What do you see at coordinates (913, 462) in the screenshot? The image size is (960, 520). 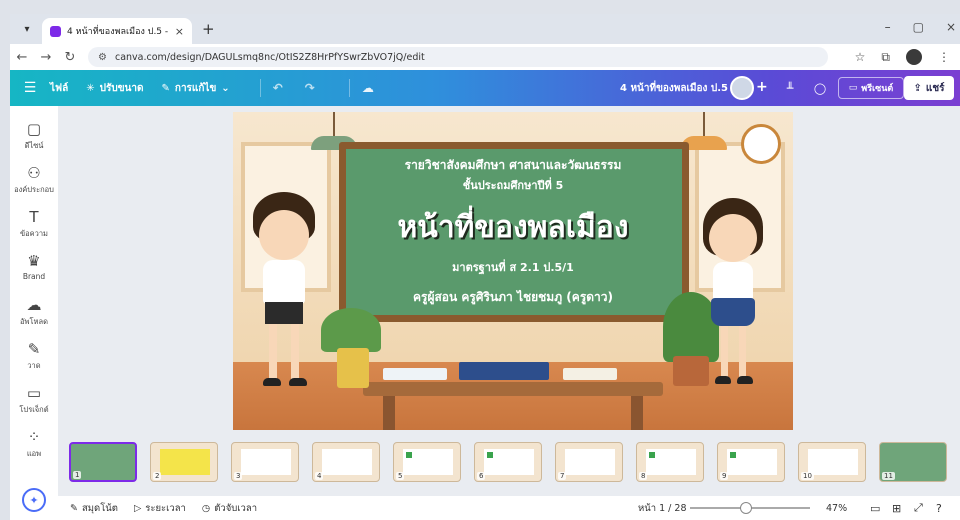 I see `page-thumbnail: 11` at bounding box center [913, 462].